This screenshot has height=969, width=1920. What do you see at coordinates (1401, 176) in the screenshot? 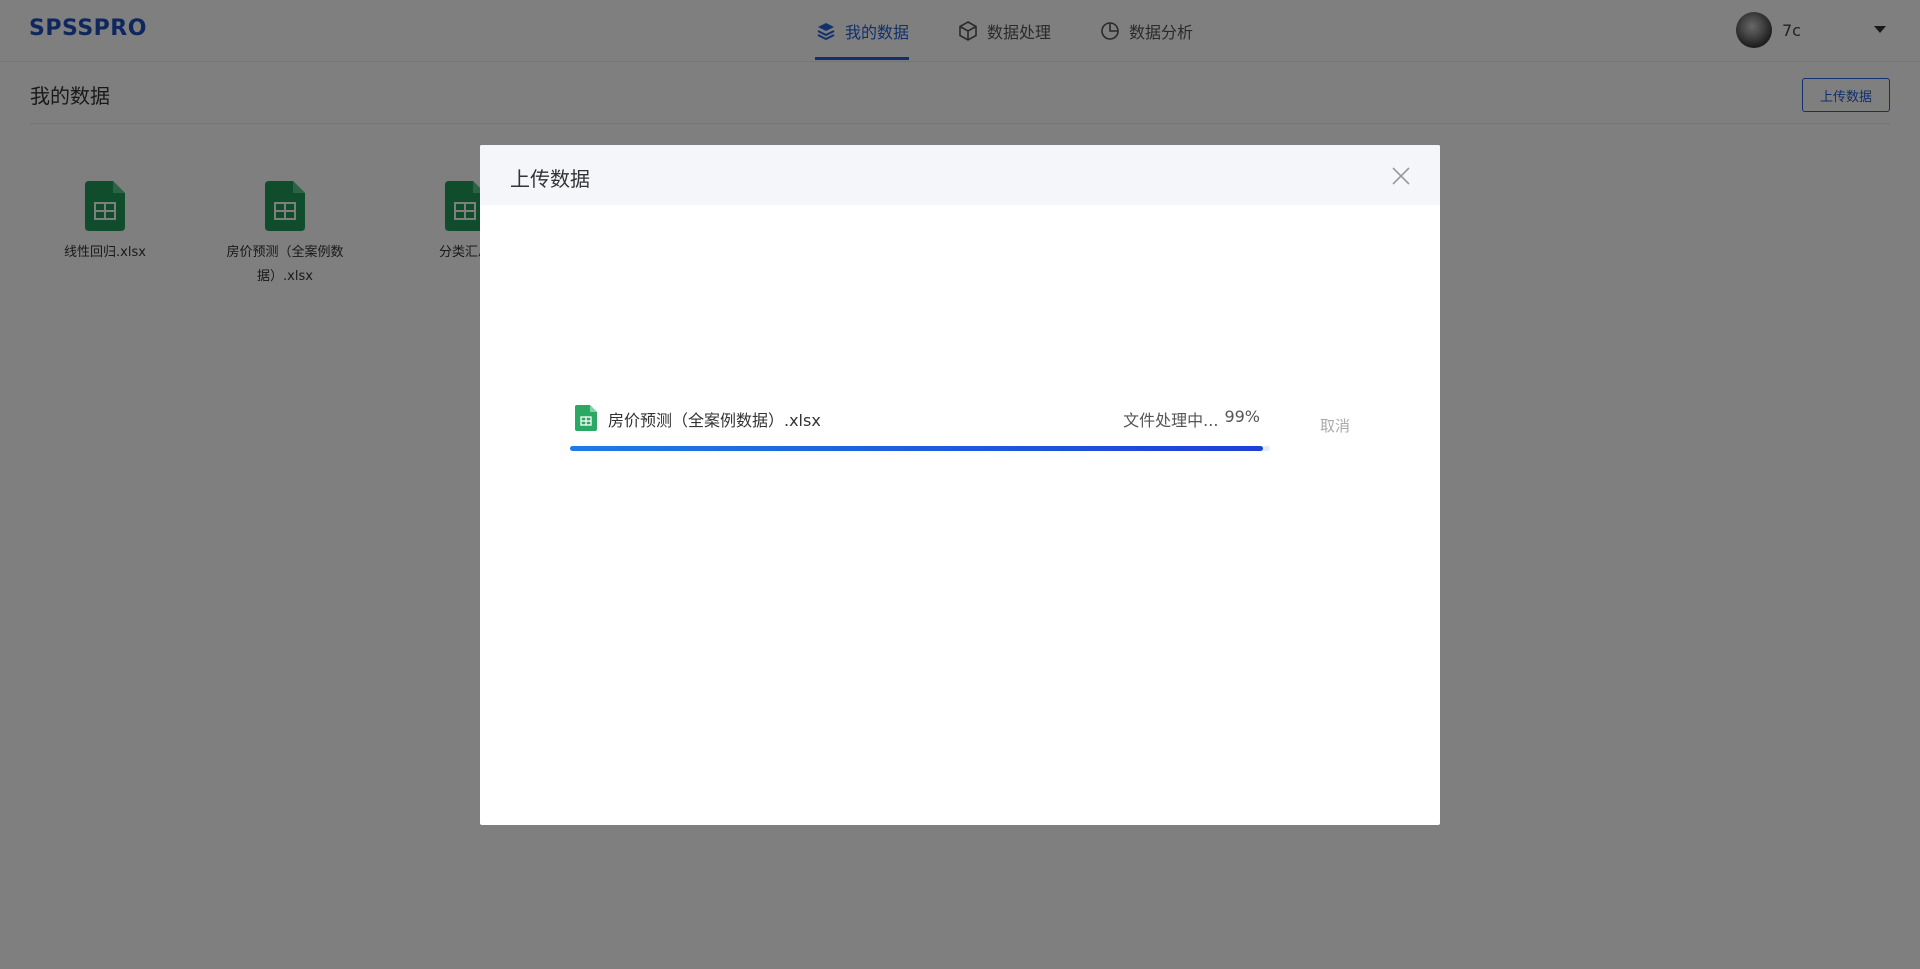
I see `close-icon` at bounding box center [1401, 176].